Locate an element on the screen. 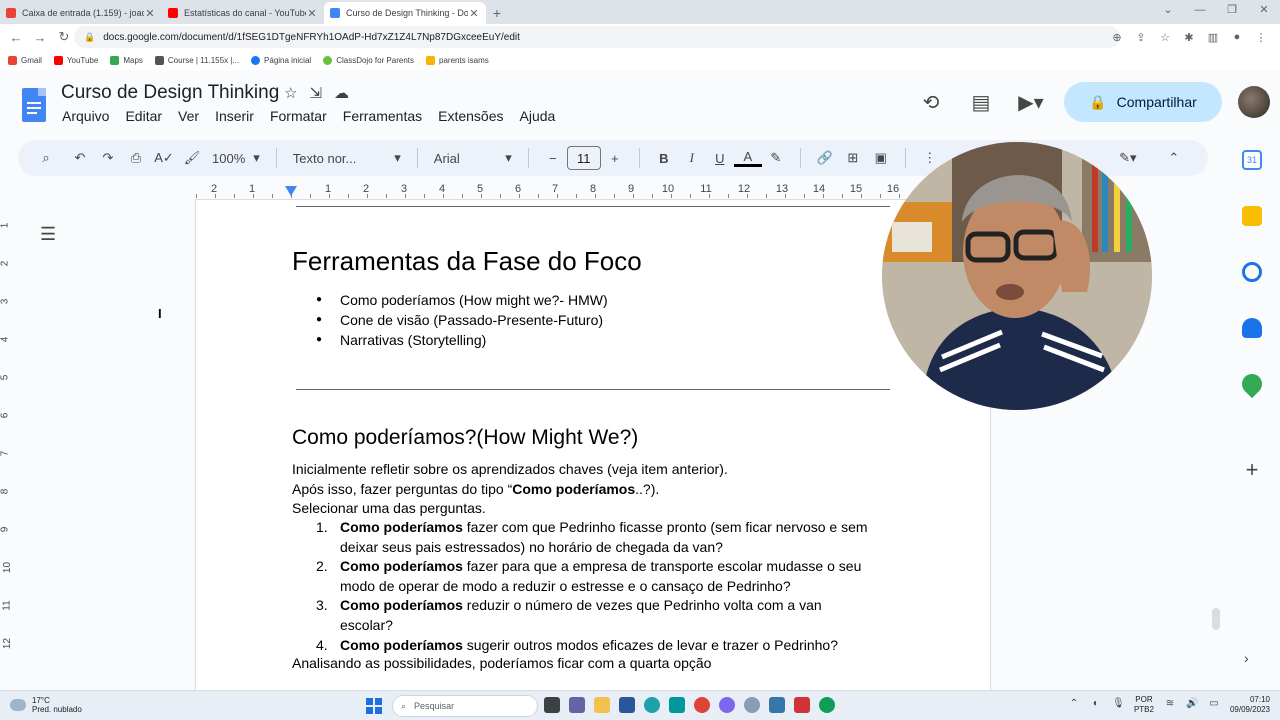 This screenshot has height=720, width=1280. share-page-icon: ⇪ is located at coordinates (1141, 37).